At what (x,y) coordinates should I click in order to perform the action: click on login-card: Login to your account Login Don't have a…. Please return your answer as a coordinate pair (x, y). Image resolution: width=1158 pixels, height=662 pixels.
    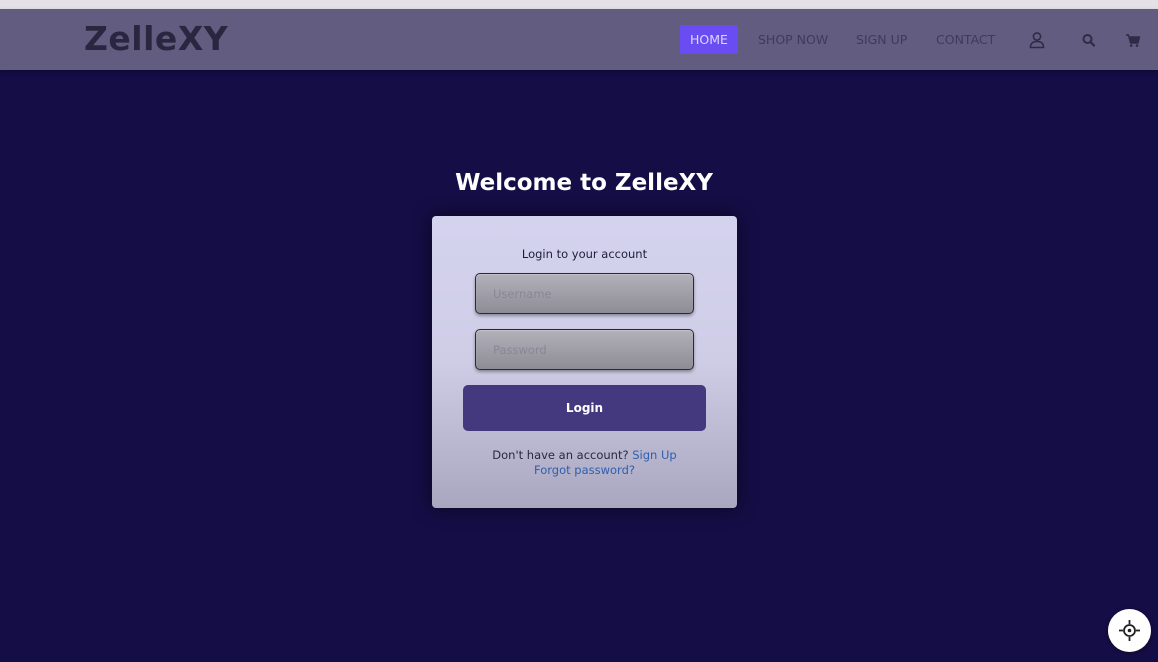
    Looking at the image, I should click on (584, 362).